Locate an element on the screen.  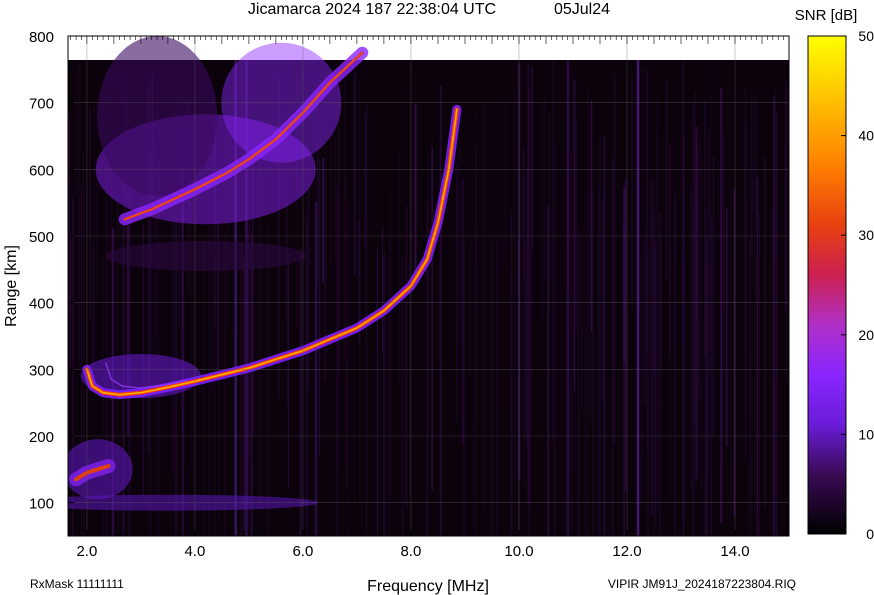
colorbar-tick-label: 50 is located at coordinates (866, 36).